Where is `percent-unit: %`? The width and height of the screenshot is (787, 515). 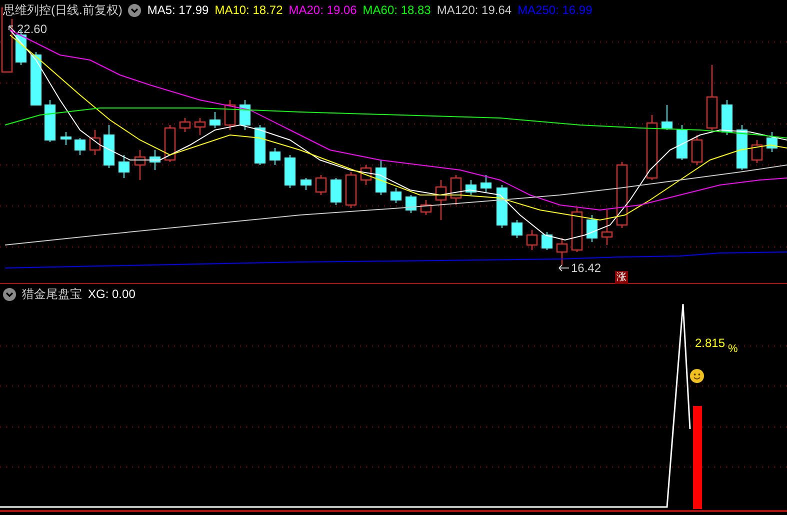 percent-unit: % is located at coordinates (733, 349).